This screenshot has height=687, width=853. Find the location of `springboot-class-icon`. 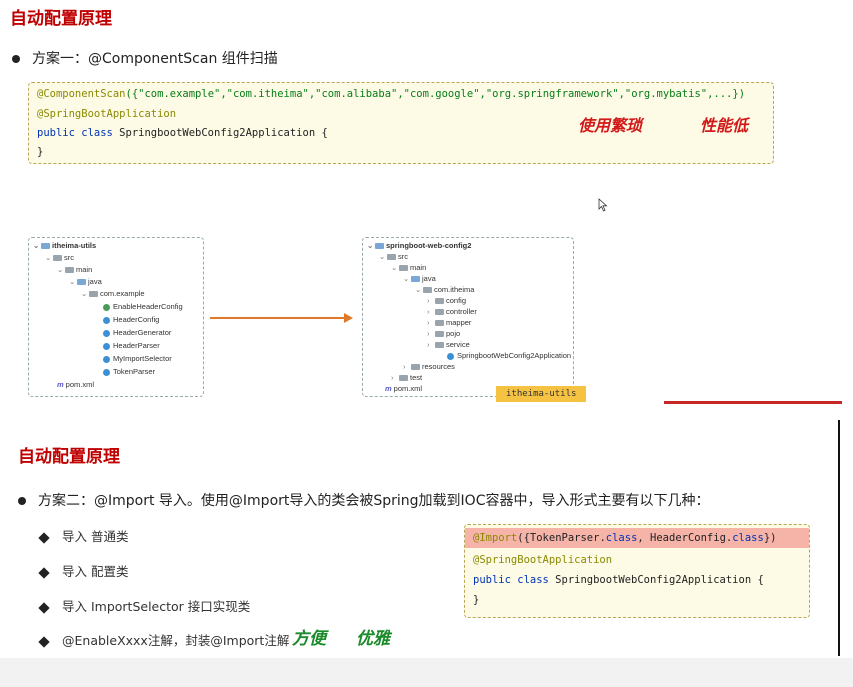

springboot-class-icon is located at coordinates (450, 356).